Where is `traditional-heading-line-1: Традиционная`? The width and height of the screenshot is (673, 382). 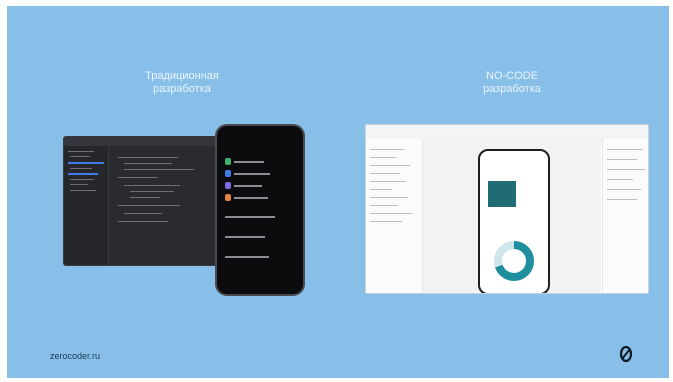
traditional-heading-line-1: Традиционная is located at coordinates (182, 76).